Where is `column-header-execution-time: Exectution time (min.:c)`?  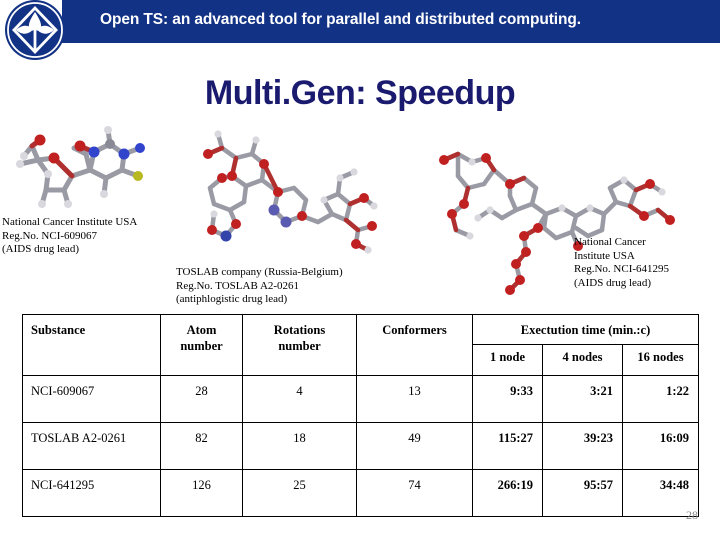
column-header-execution-time: Exectution time (min.:c) is located at coordinates (585, 329).